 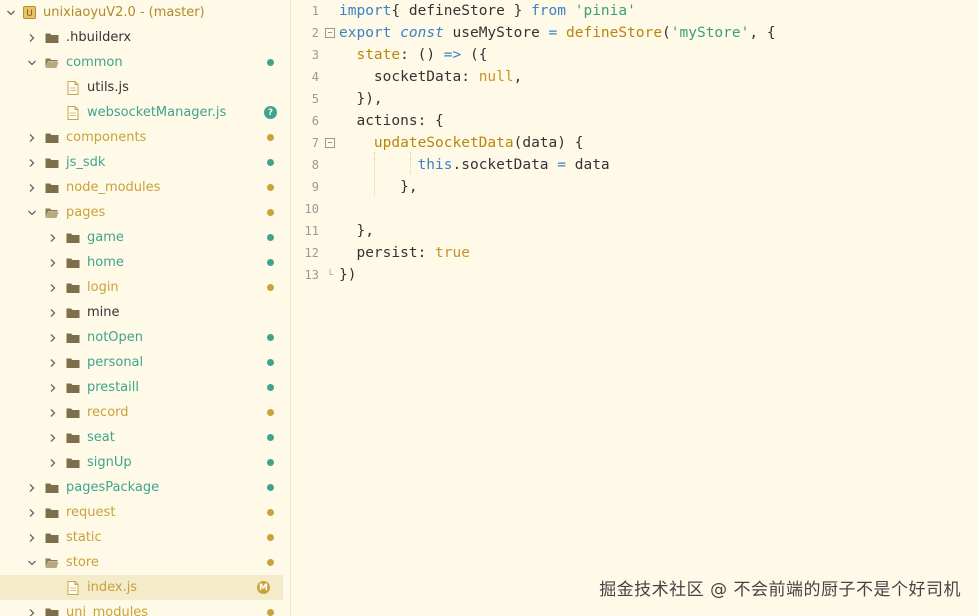 What do you see at coordinates (145, 437) in the screenshot?
I see `tree-folder: seat` at bounding box center [145, 437].